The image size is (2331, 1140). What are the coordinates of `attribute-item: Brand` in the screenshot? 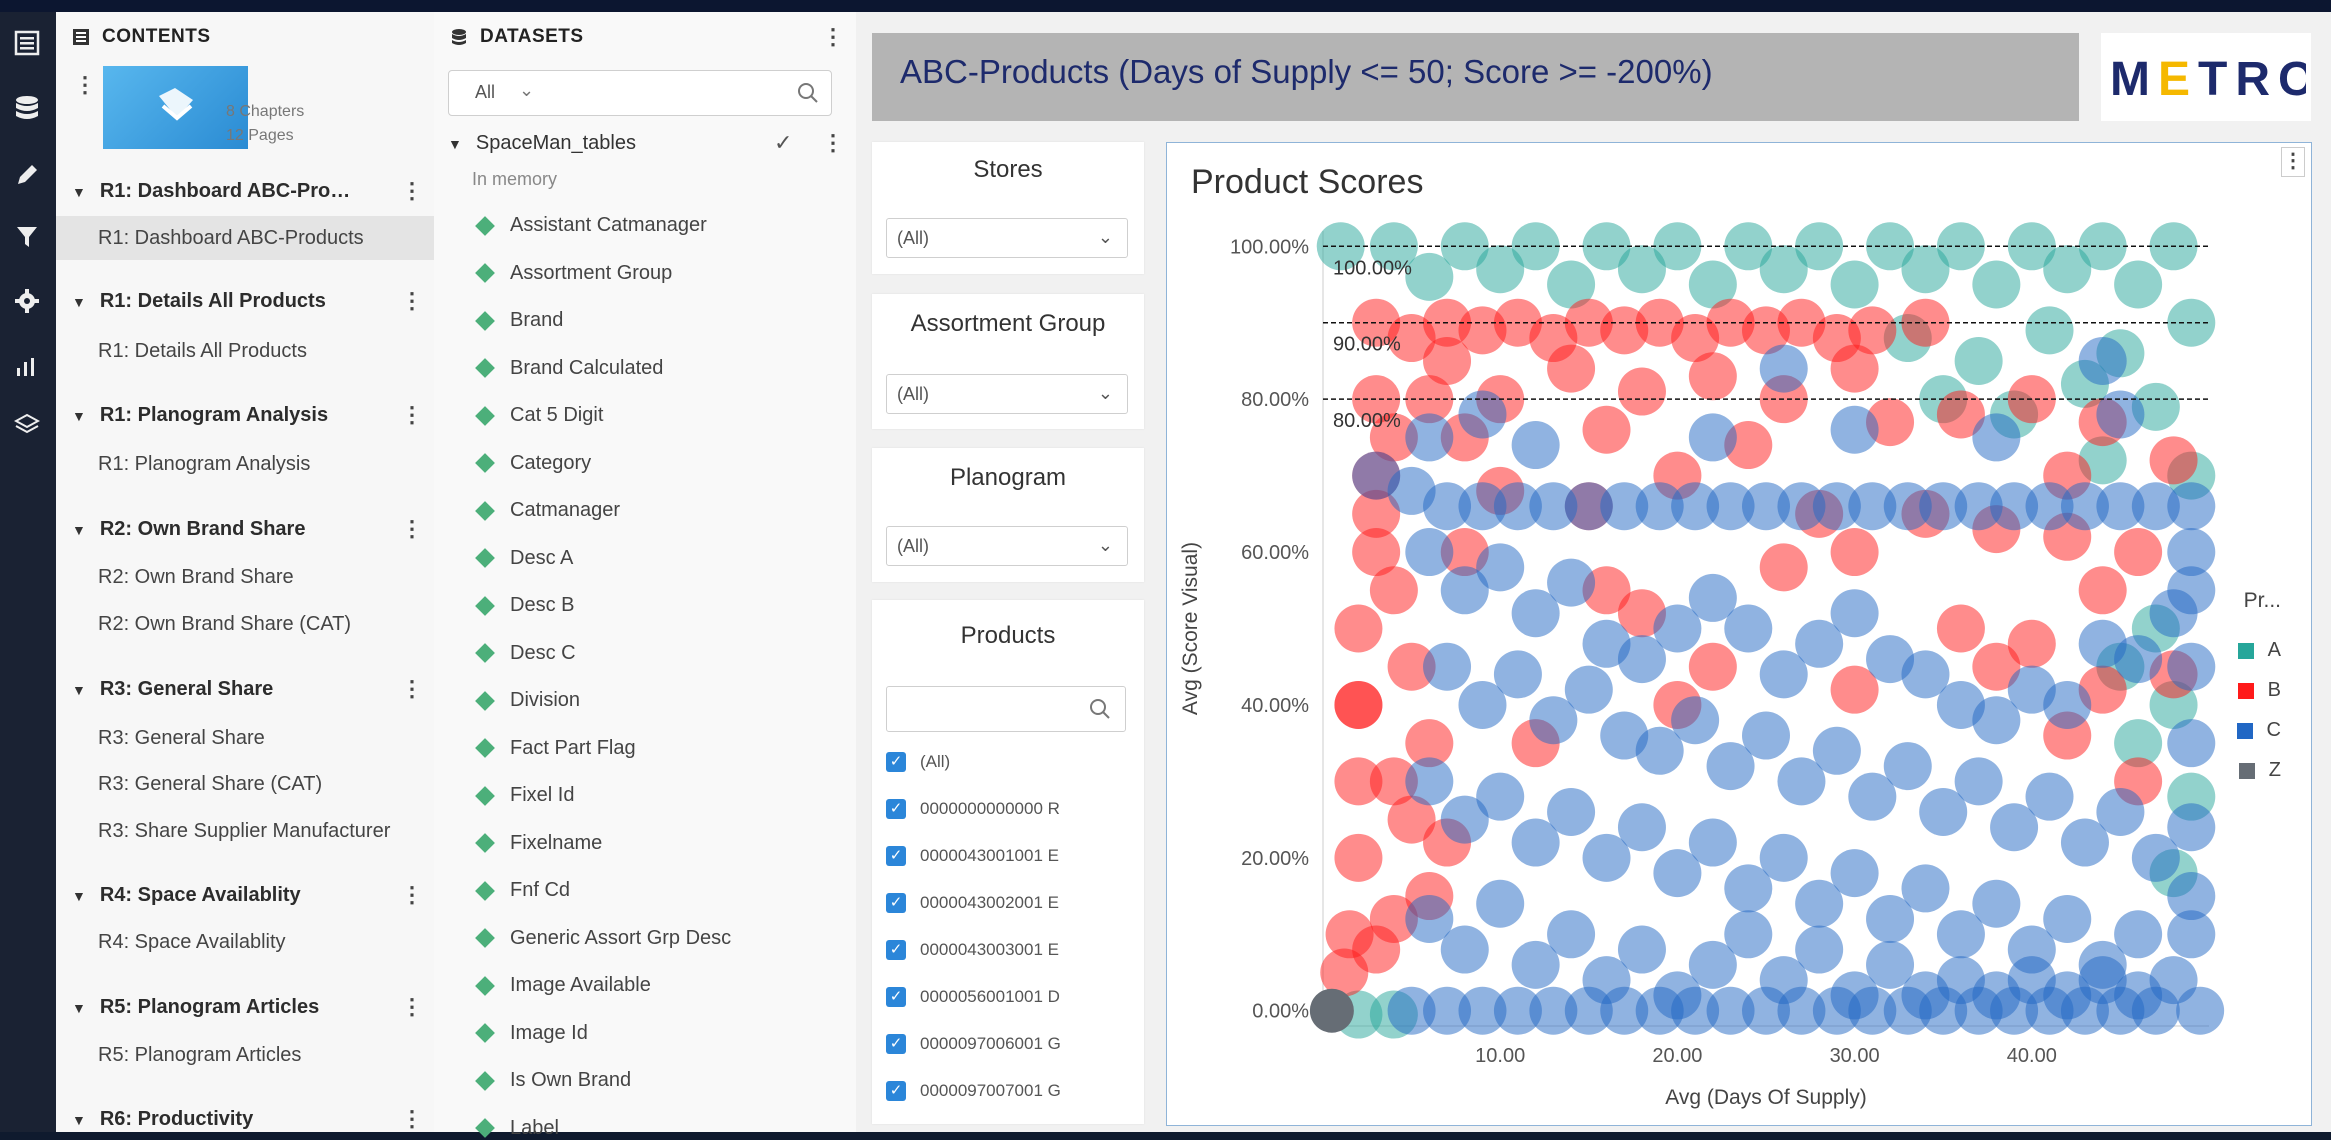 It's located at (517, 320).